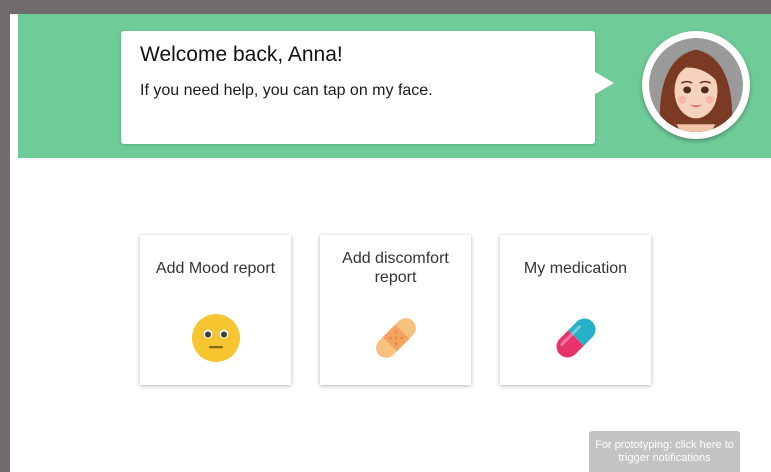  What do you see at coordinates (575, 310) in the screenshot?
I see `my-medication-card: My medication` at bounding box center [575, 310].